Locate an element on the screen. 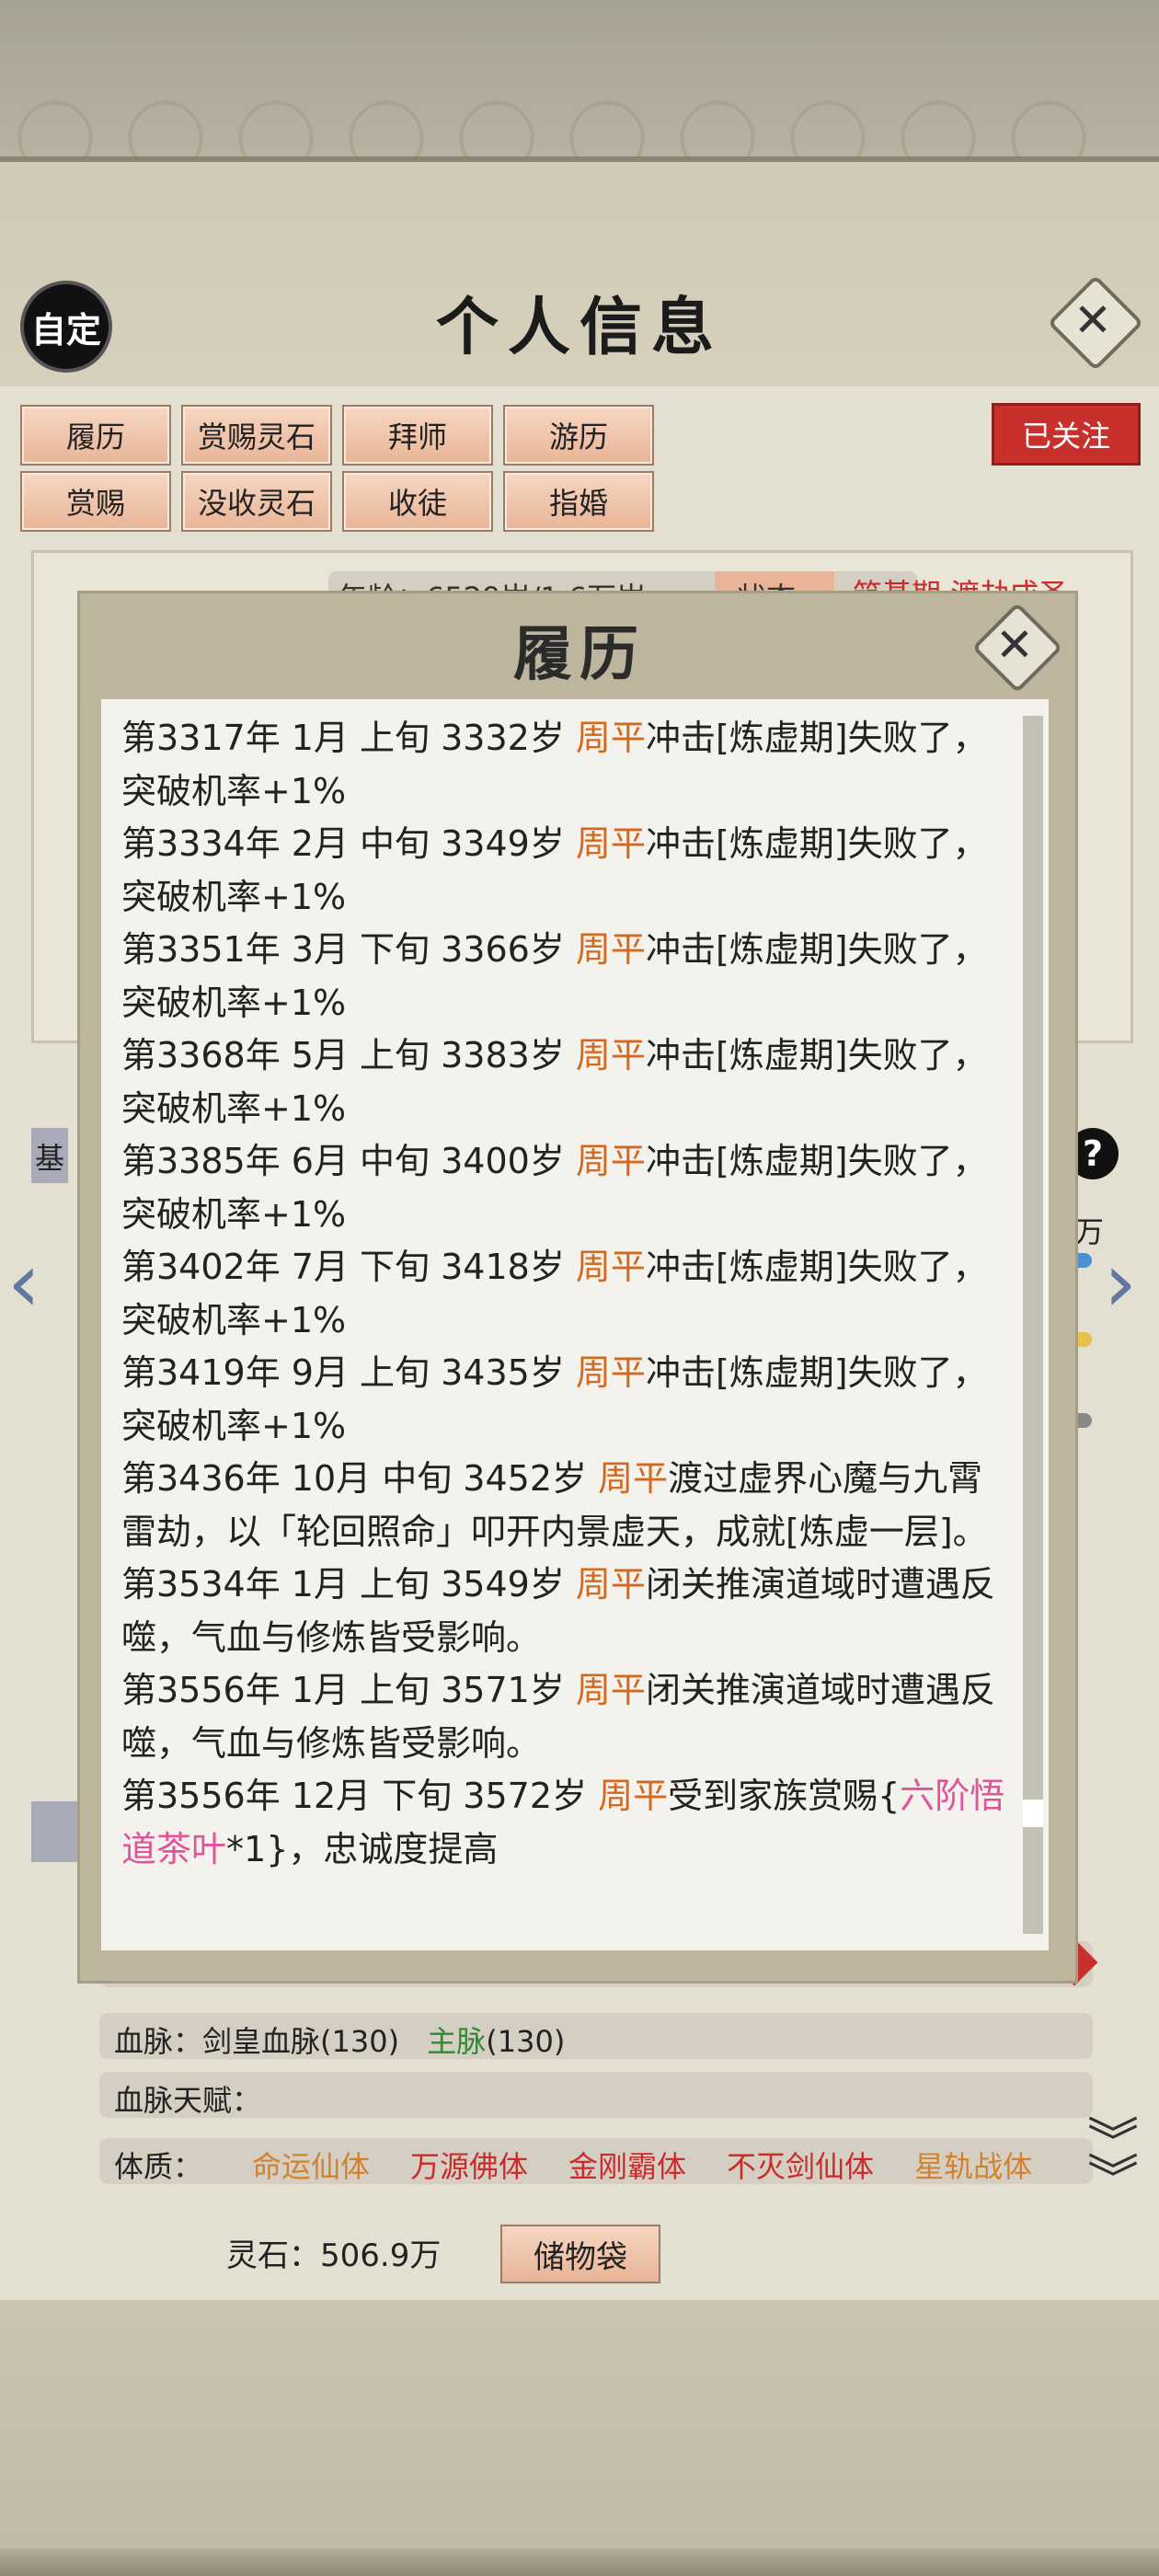 The width and height of the screenshot is (1159, 2576). tab-reward-stones: 赏赐灵石 is located at coordinates (256, 435).